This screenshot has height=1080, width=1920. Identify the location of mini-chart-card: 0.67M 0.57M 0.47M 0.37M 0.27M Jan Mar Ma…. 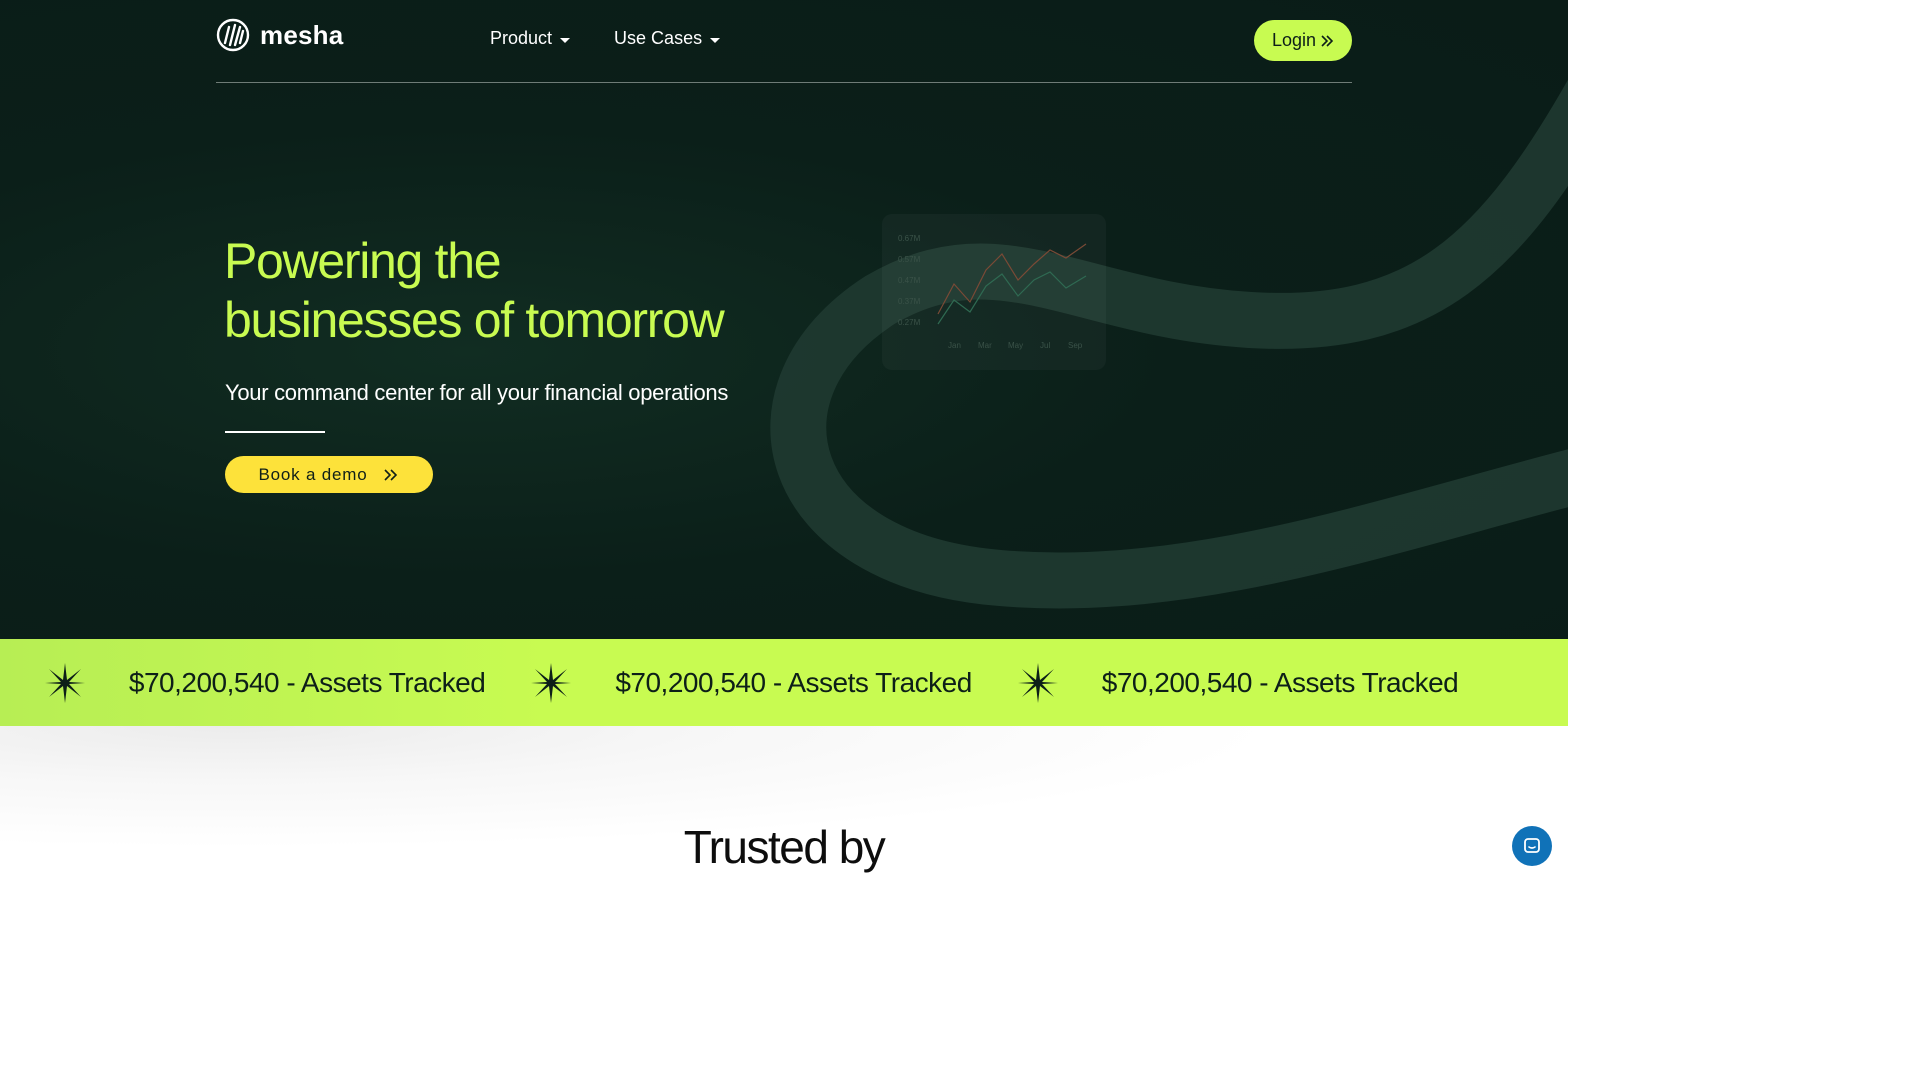
(994, 292).